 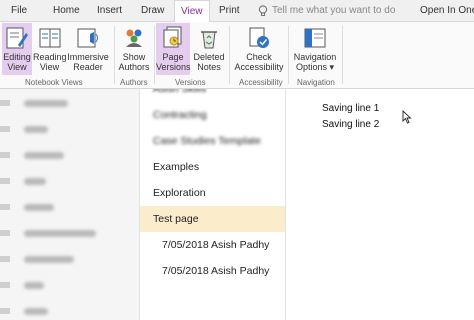 What do you see at coordinates (134, 67) in the screenshot?
I see `show-authors-label-2: Authors` at bounding box center [134, 67].